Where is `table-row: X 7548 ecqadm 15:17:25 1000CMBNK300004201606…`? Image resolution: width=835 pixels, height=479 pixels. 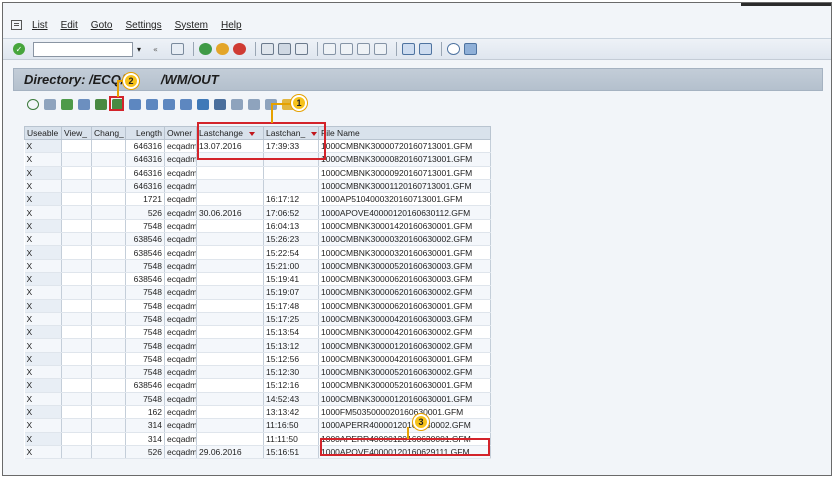 table-row: X 7548 ecqadm 15:17:25 1000CMBNK300004201606… is located at coordinates (257, 319).